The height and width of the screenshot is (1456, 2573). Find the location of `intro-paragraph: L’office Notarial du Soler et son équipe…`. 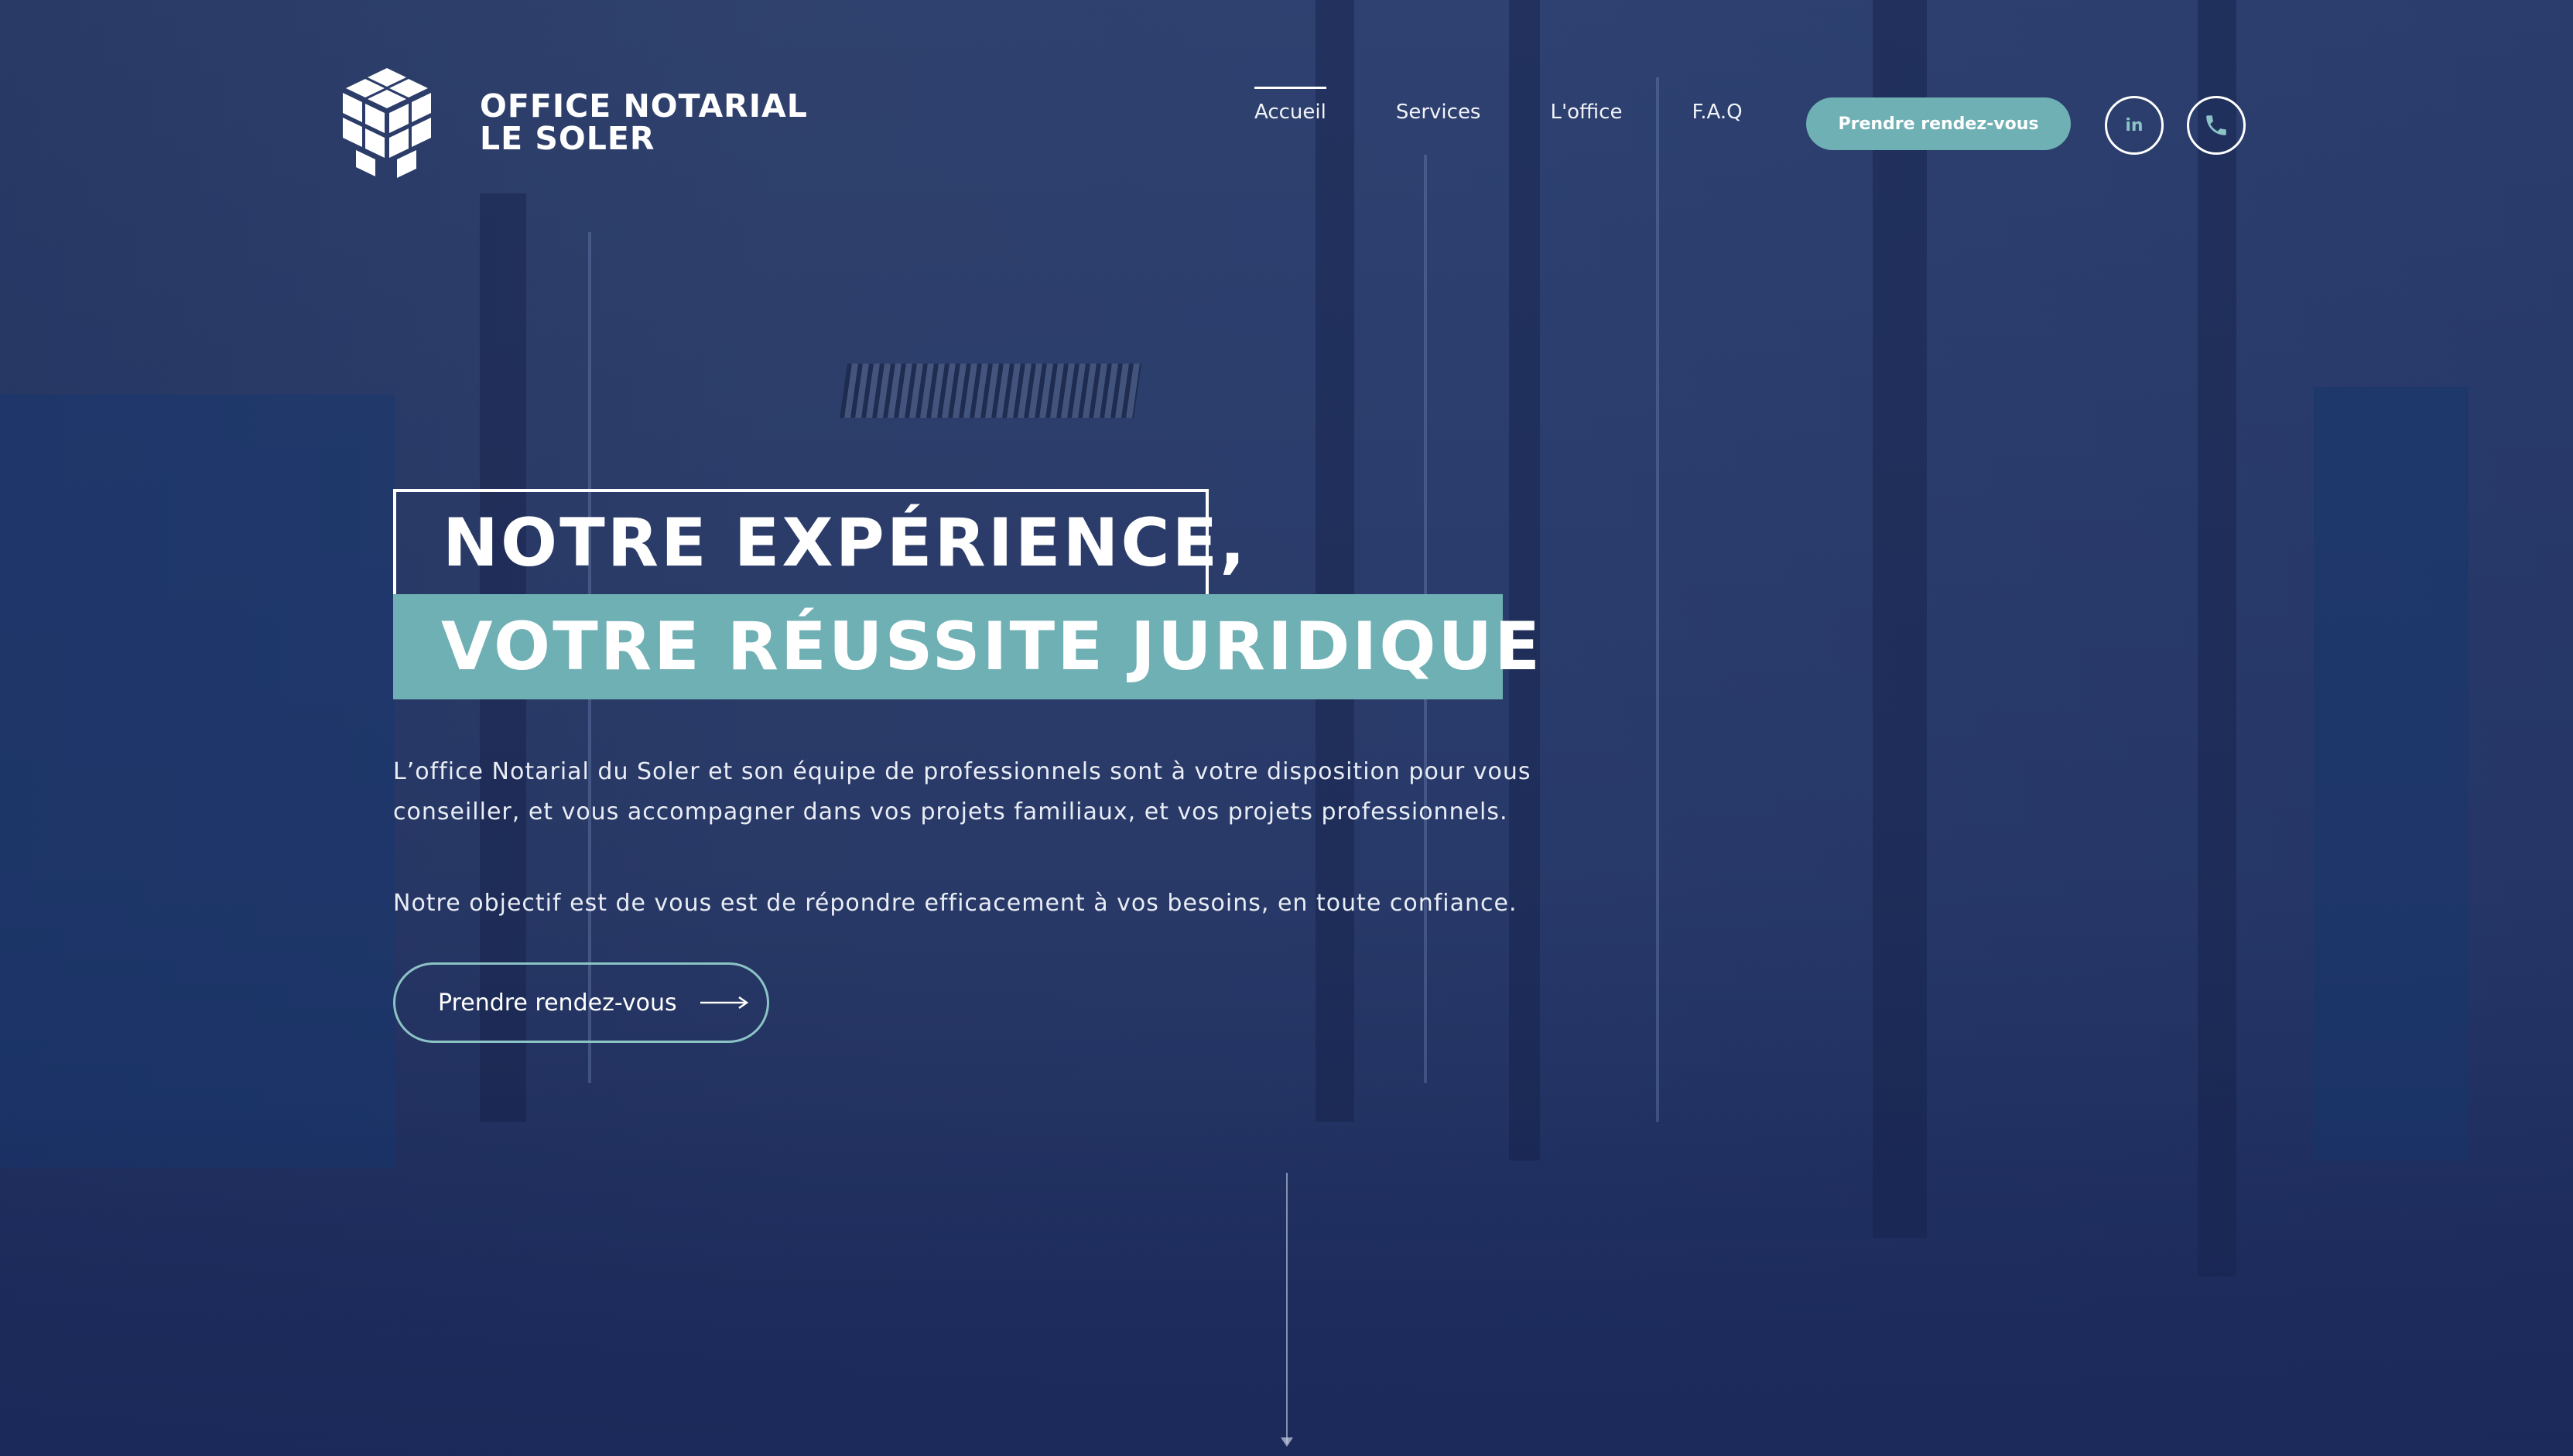

intro-paragraph: L’office Notarial du Soler et son équipe… is located at coordinates (962, 792).